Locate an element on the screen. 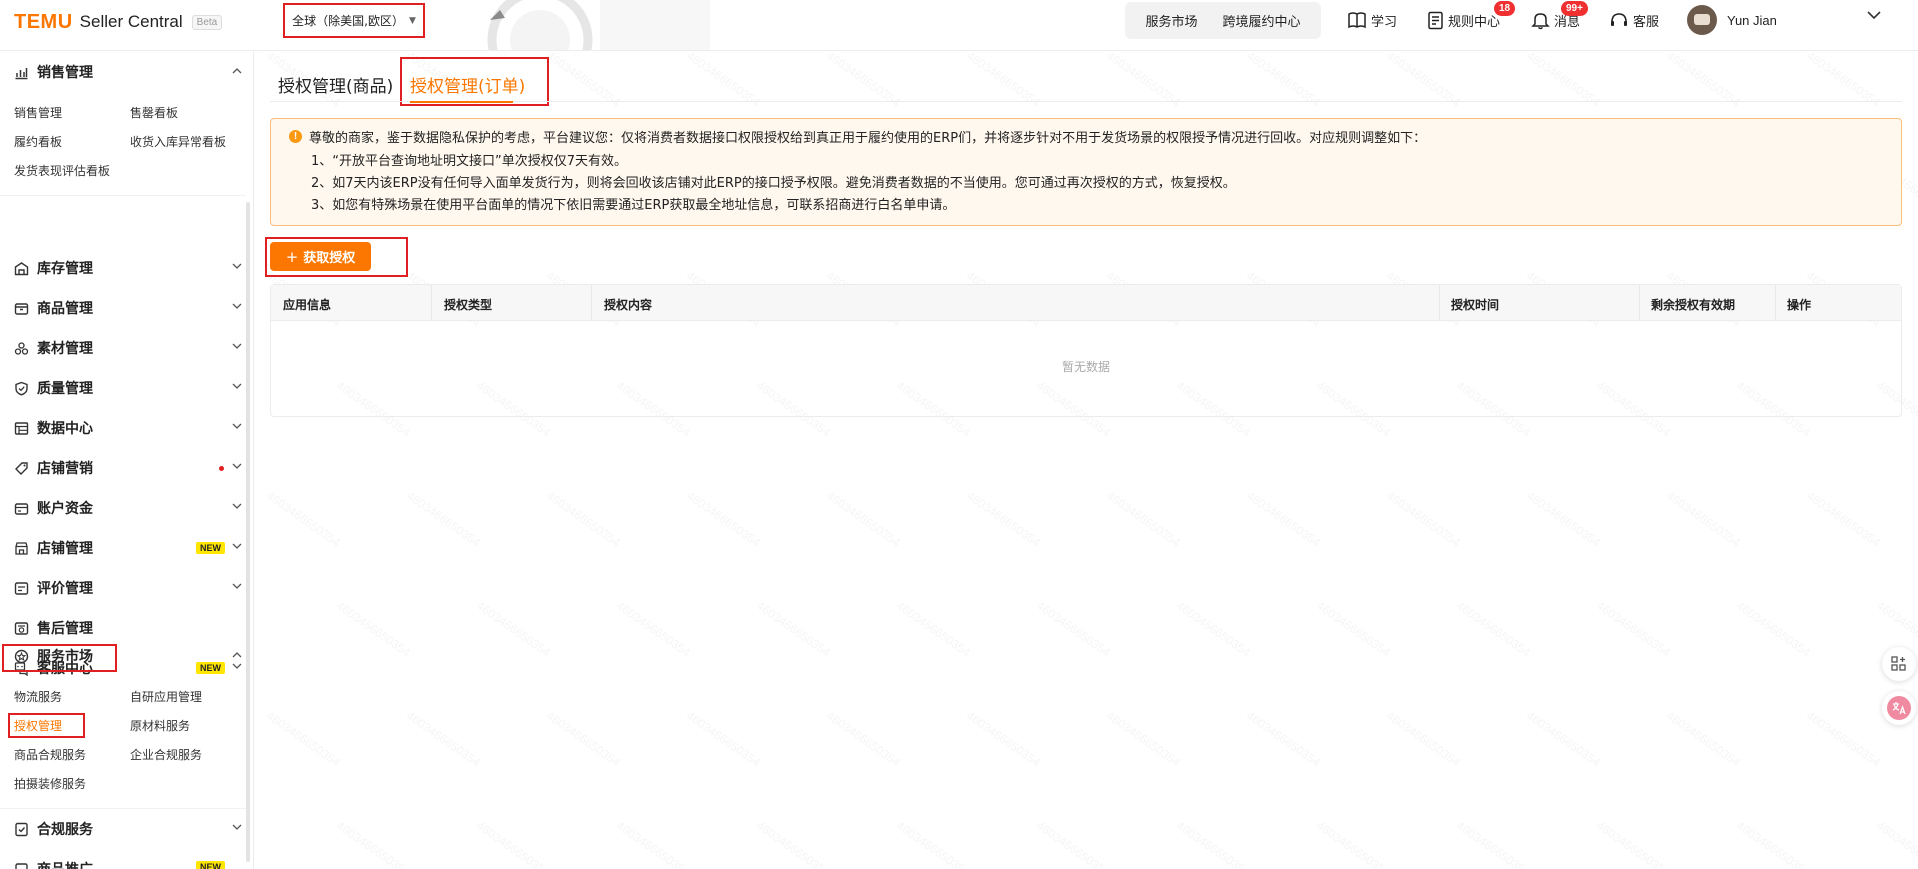  aftersale-icon is located at coordinates (21, 628).